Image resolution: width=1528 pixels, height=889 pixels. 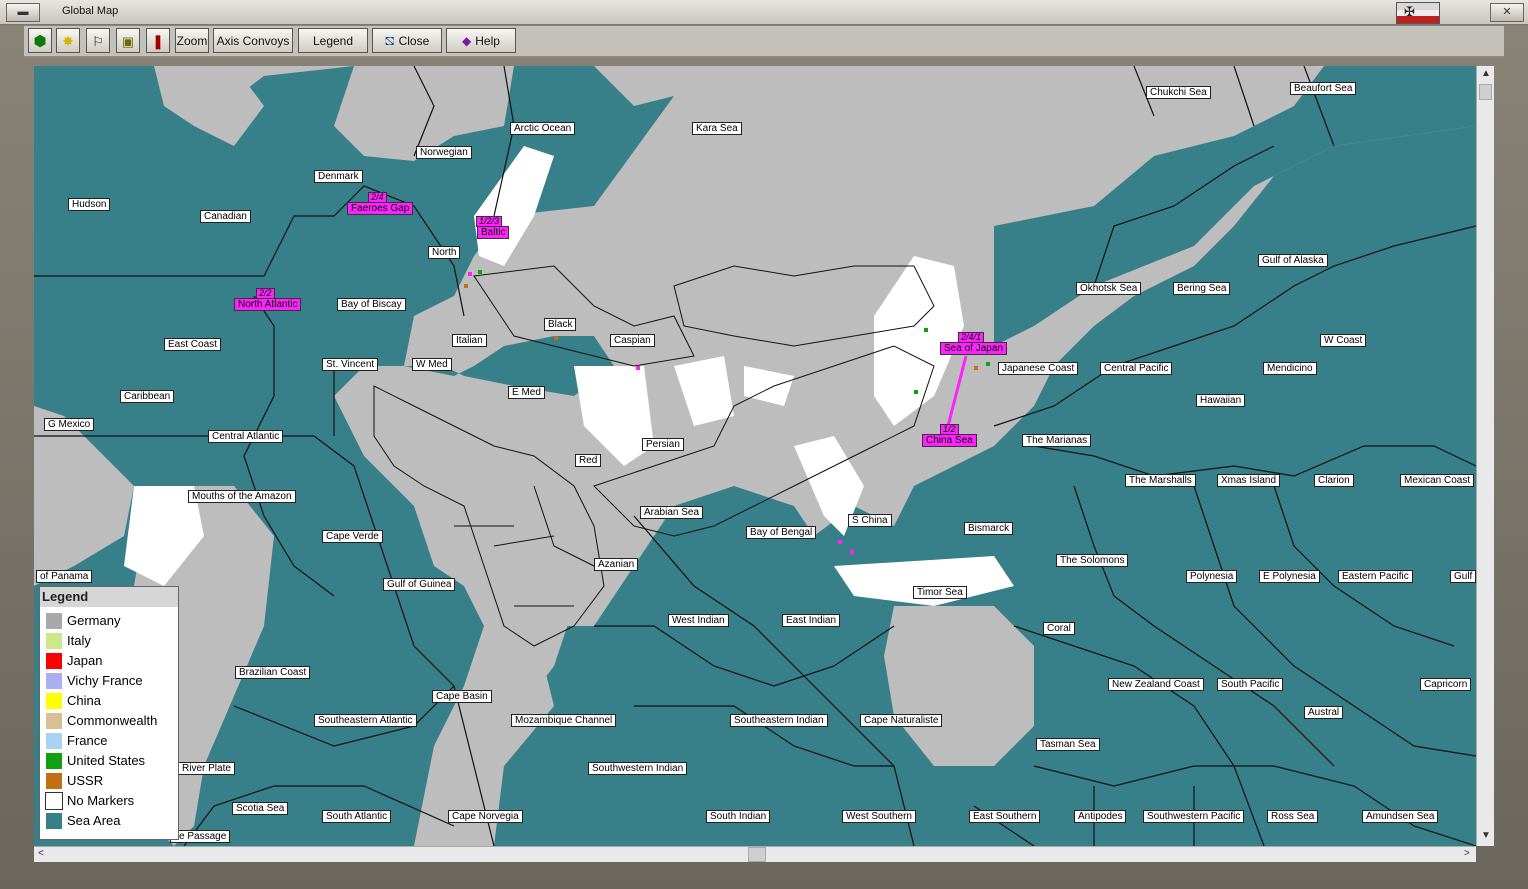 What do you see at coordinates (543, 128) in the screenshot?
I see `sea-label: Arctic Ocean` at bounding box center [543, 128].